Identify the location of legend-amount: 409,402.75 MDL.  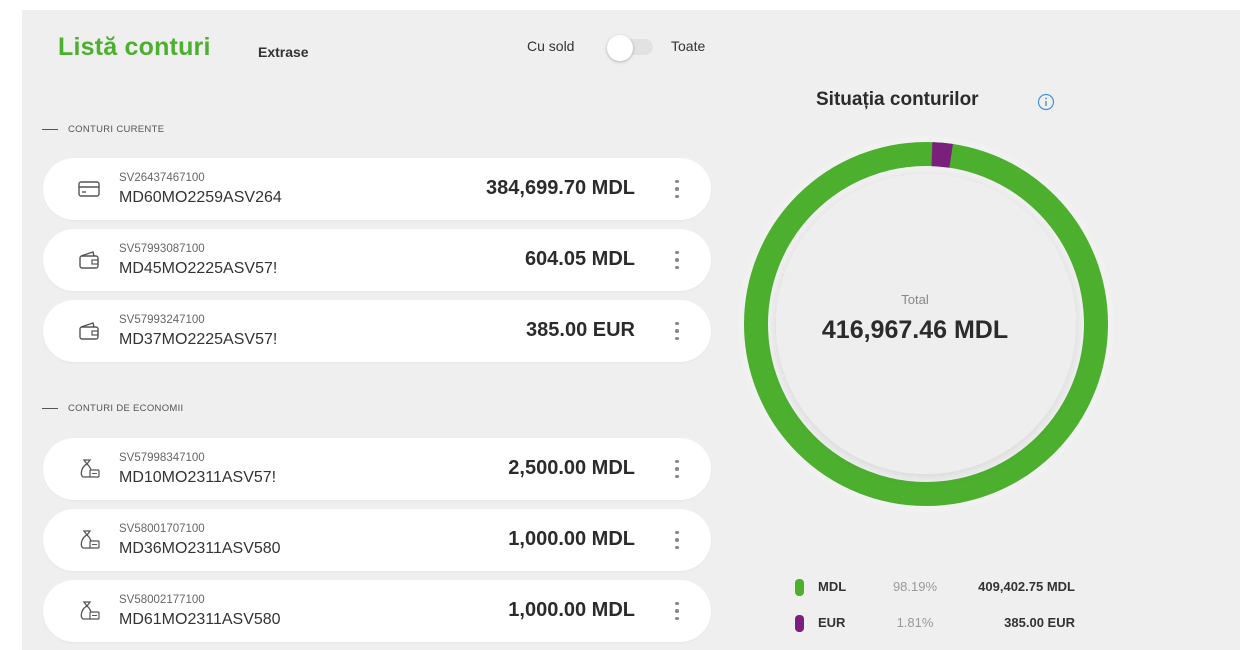
(1026, 586).